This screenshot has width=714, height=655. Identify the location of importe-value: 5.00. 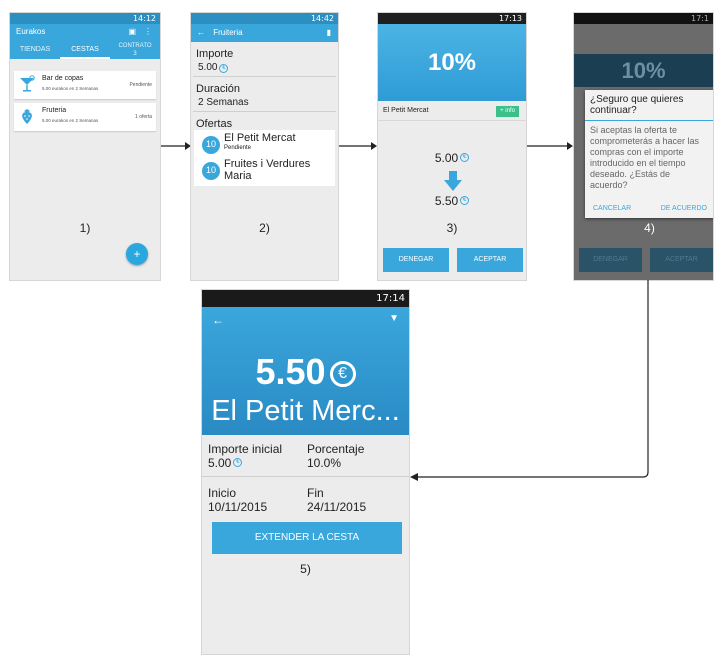
(208, 67).